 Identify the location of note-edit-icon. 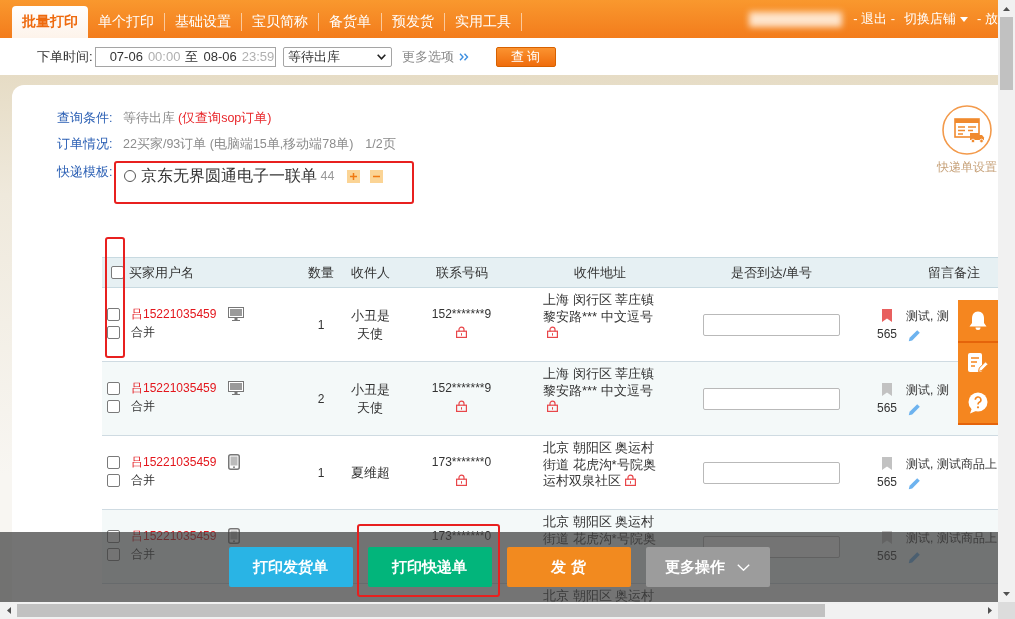
(978, 363).